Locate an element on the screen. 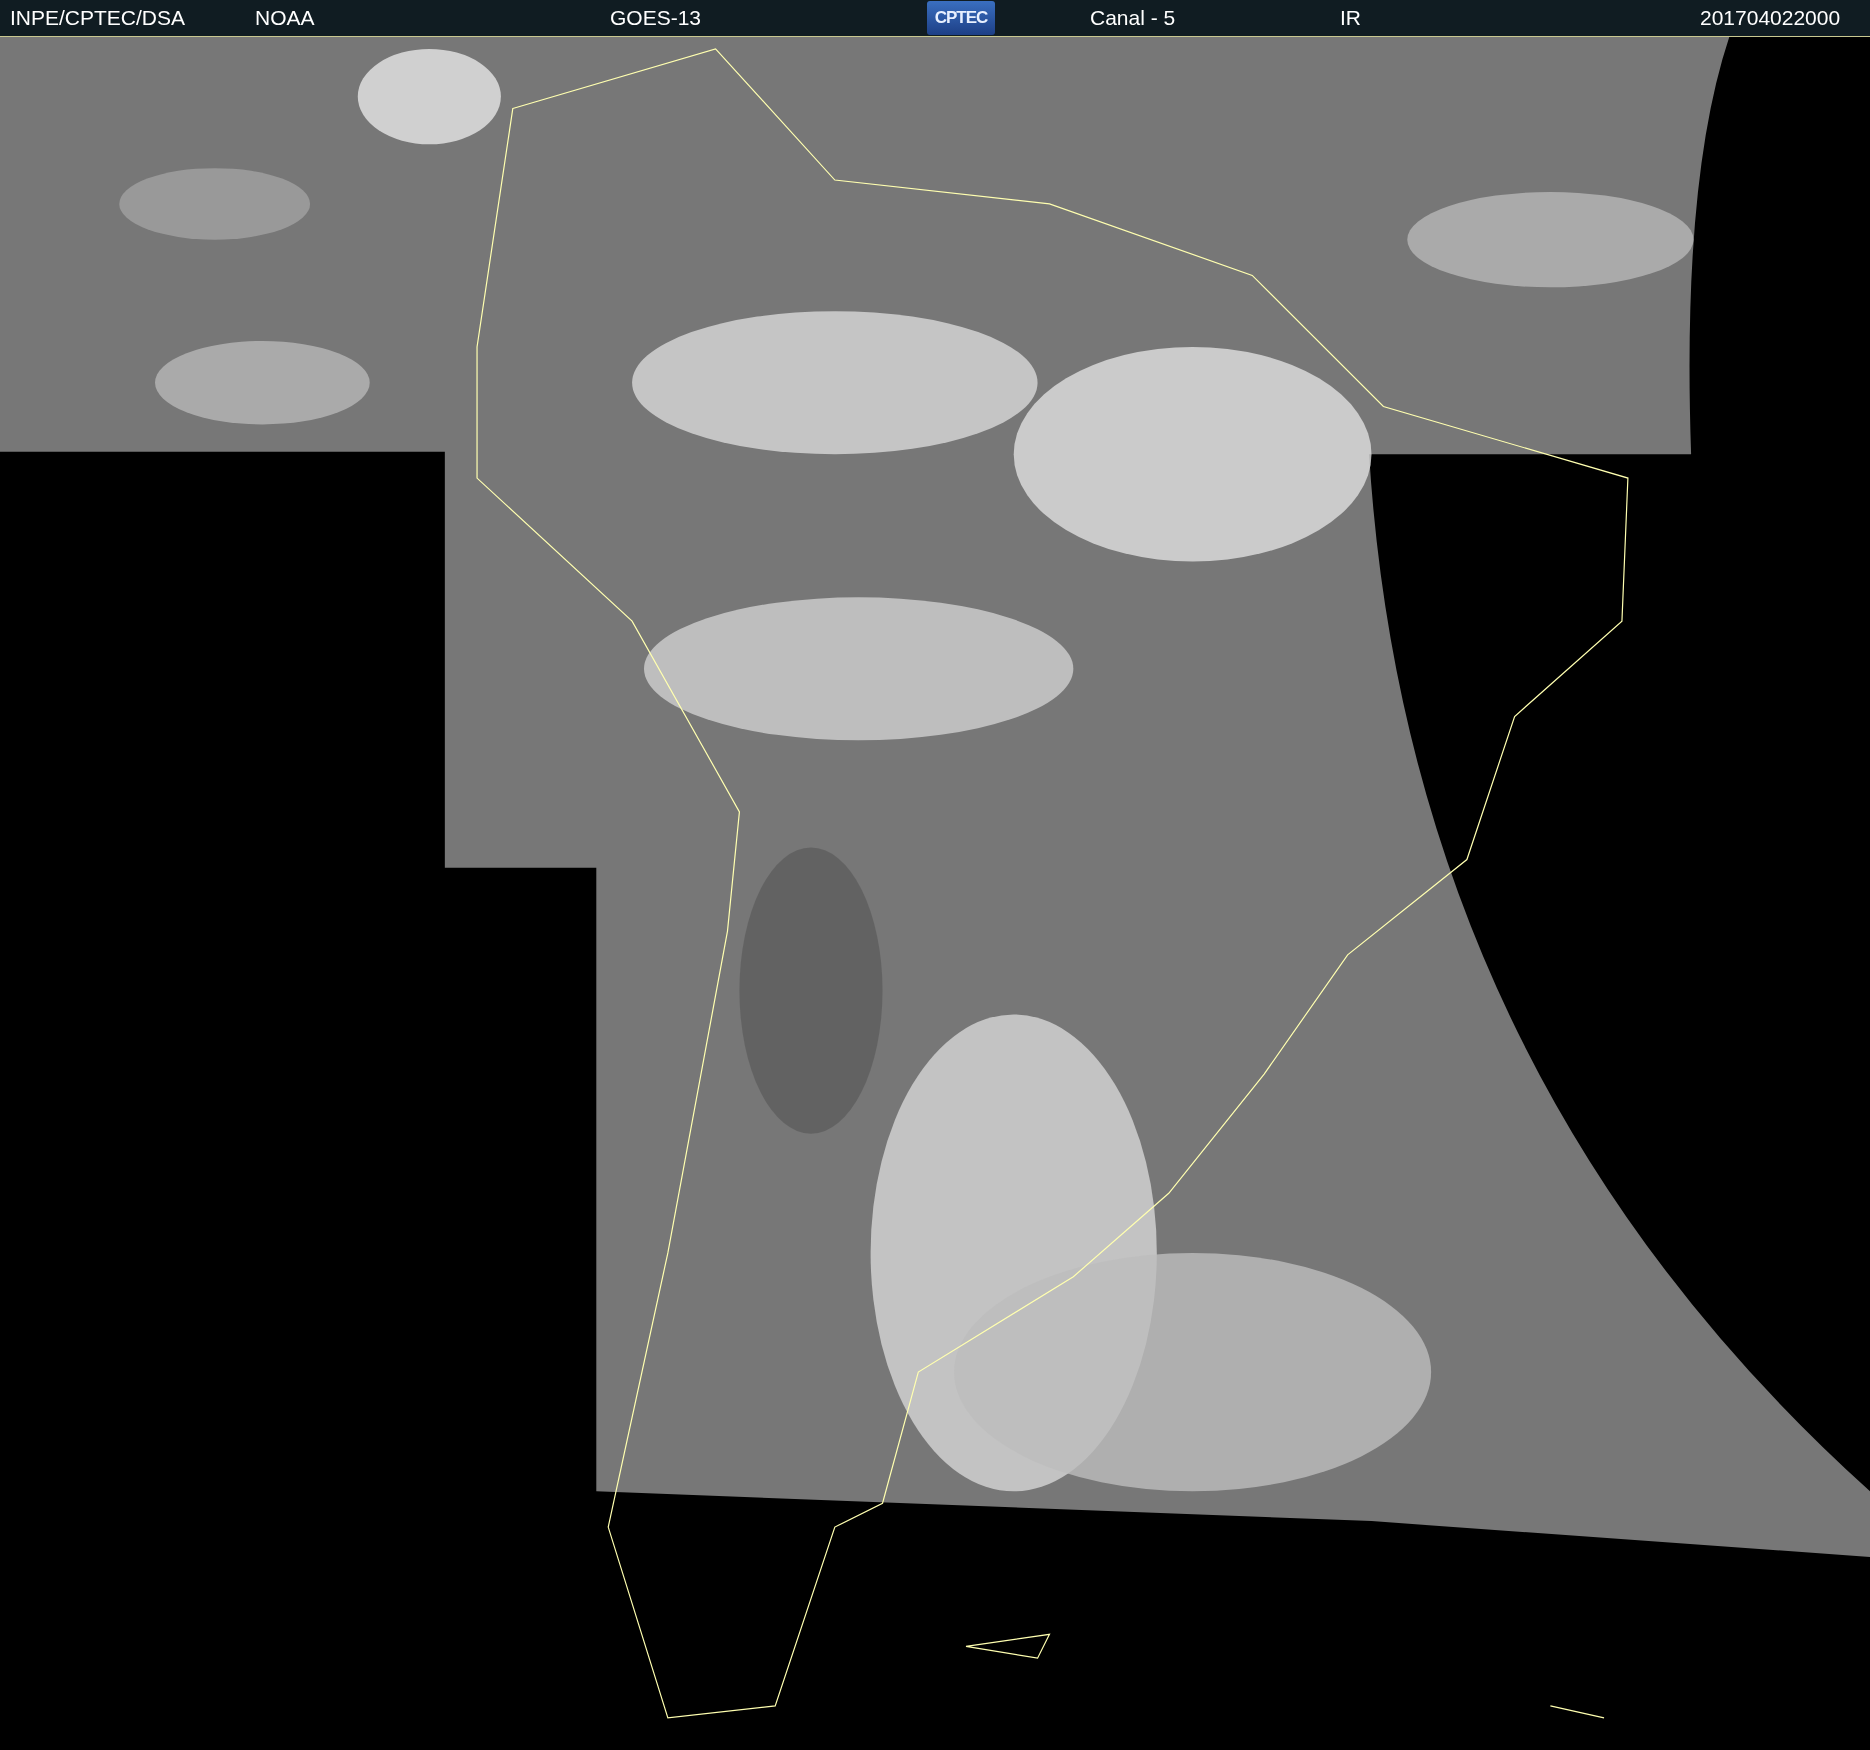  satellite-label: GOES-13 is located at coordinates (656, 18).